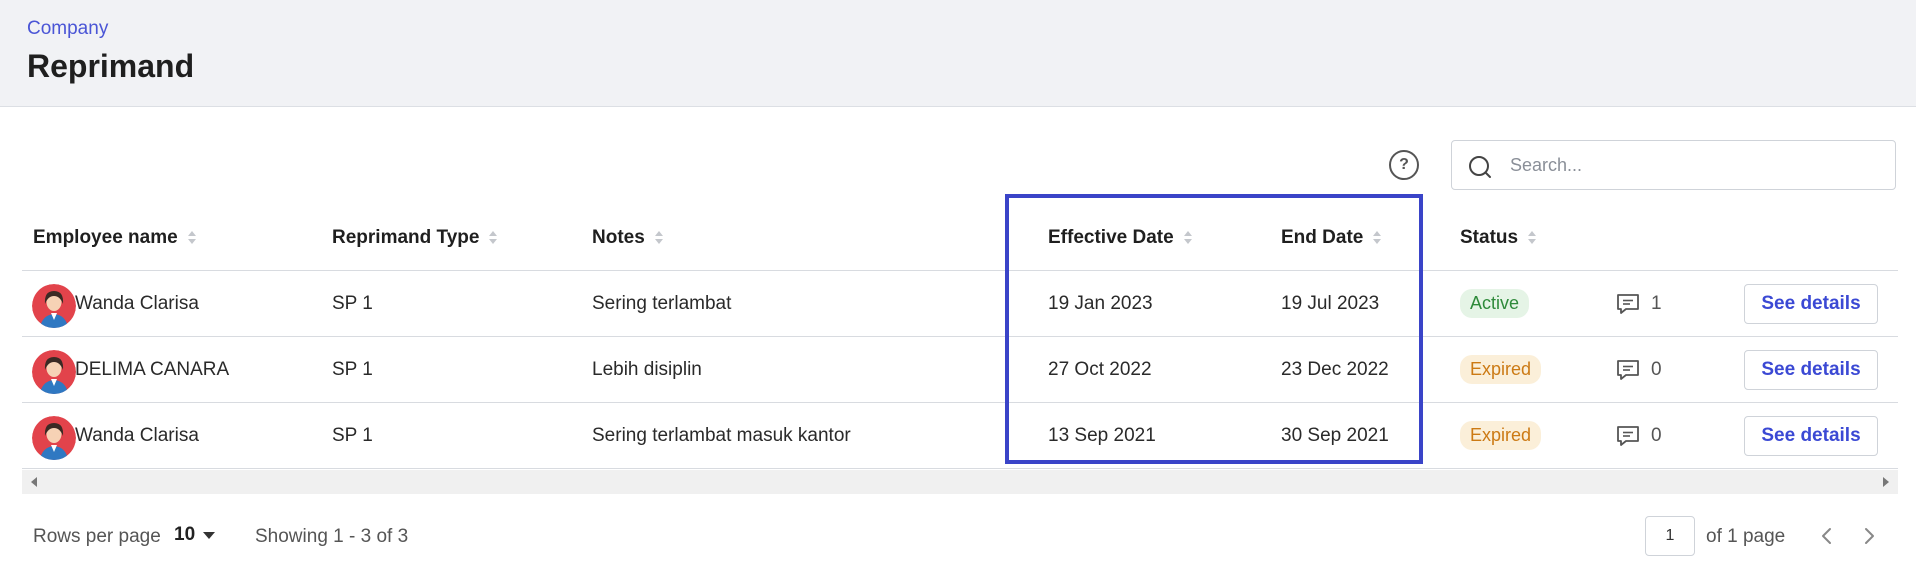 The width and height of the screenshot is (1916, 567). I want to click on column-header-notes: Notes, so click(628, 238).